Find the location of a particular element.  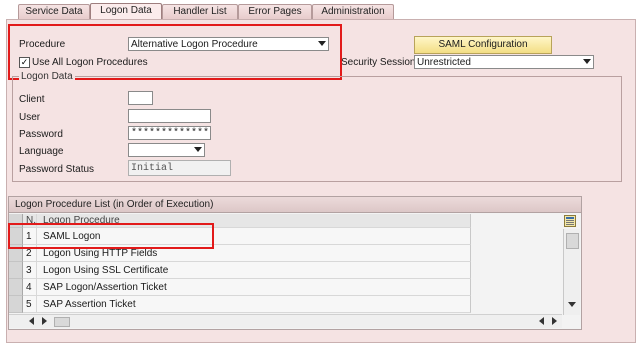

password-label: Password is located at coordinates (41, 134).